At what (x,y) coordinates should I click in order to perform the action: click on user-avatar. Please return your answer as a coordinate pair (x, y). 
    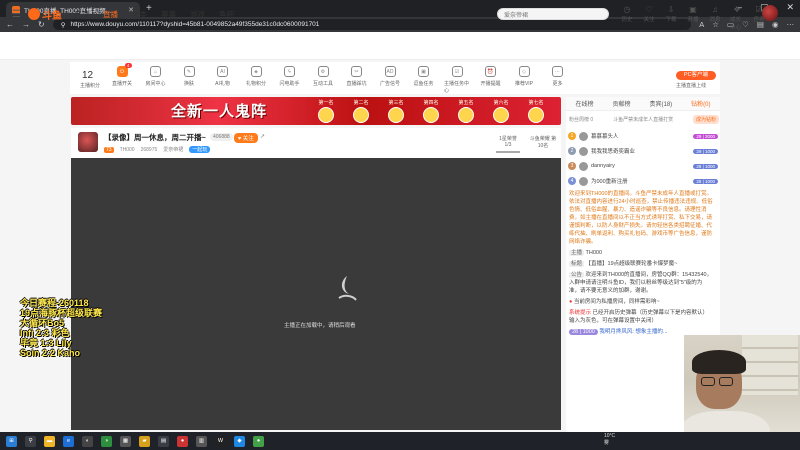
    Looking at the image, I should click on (770, 13).